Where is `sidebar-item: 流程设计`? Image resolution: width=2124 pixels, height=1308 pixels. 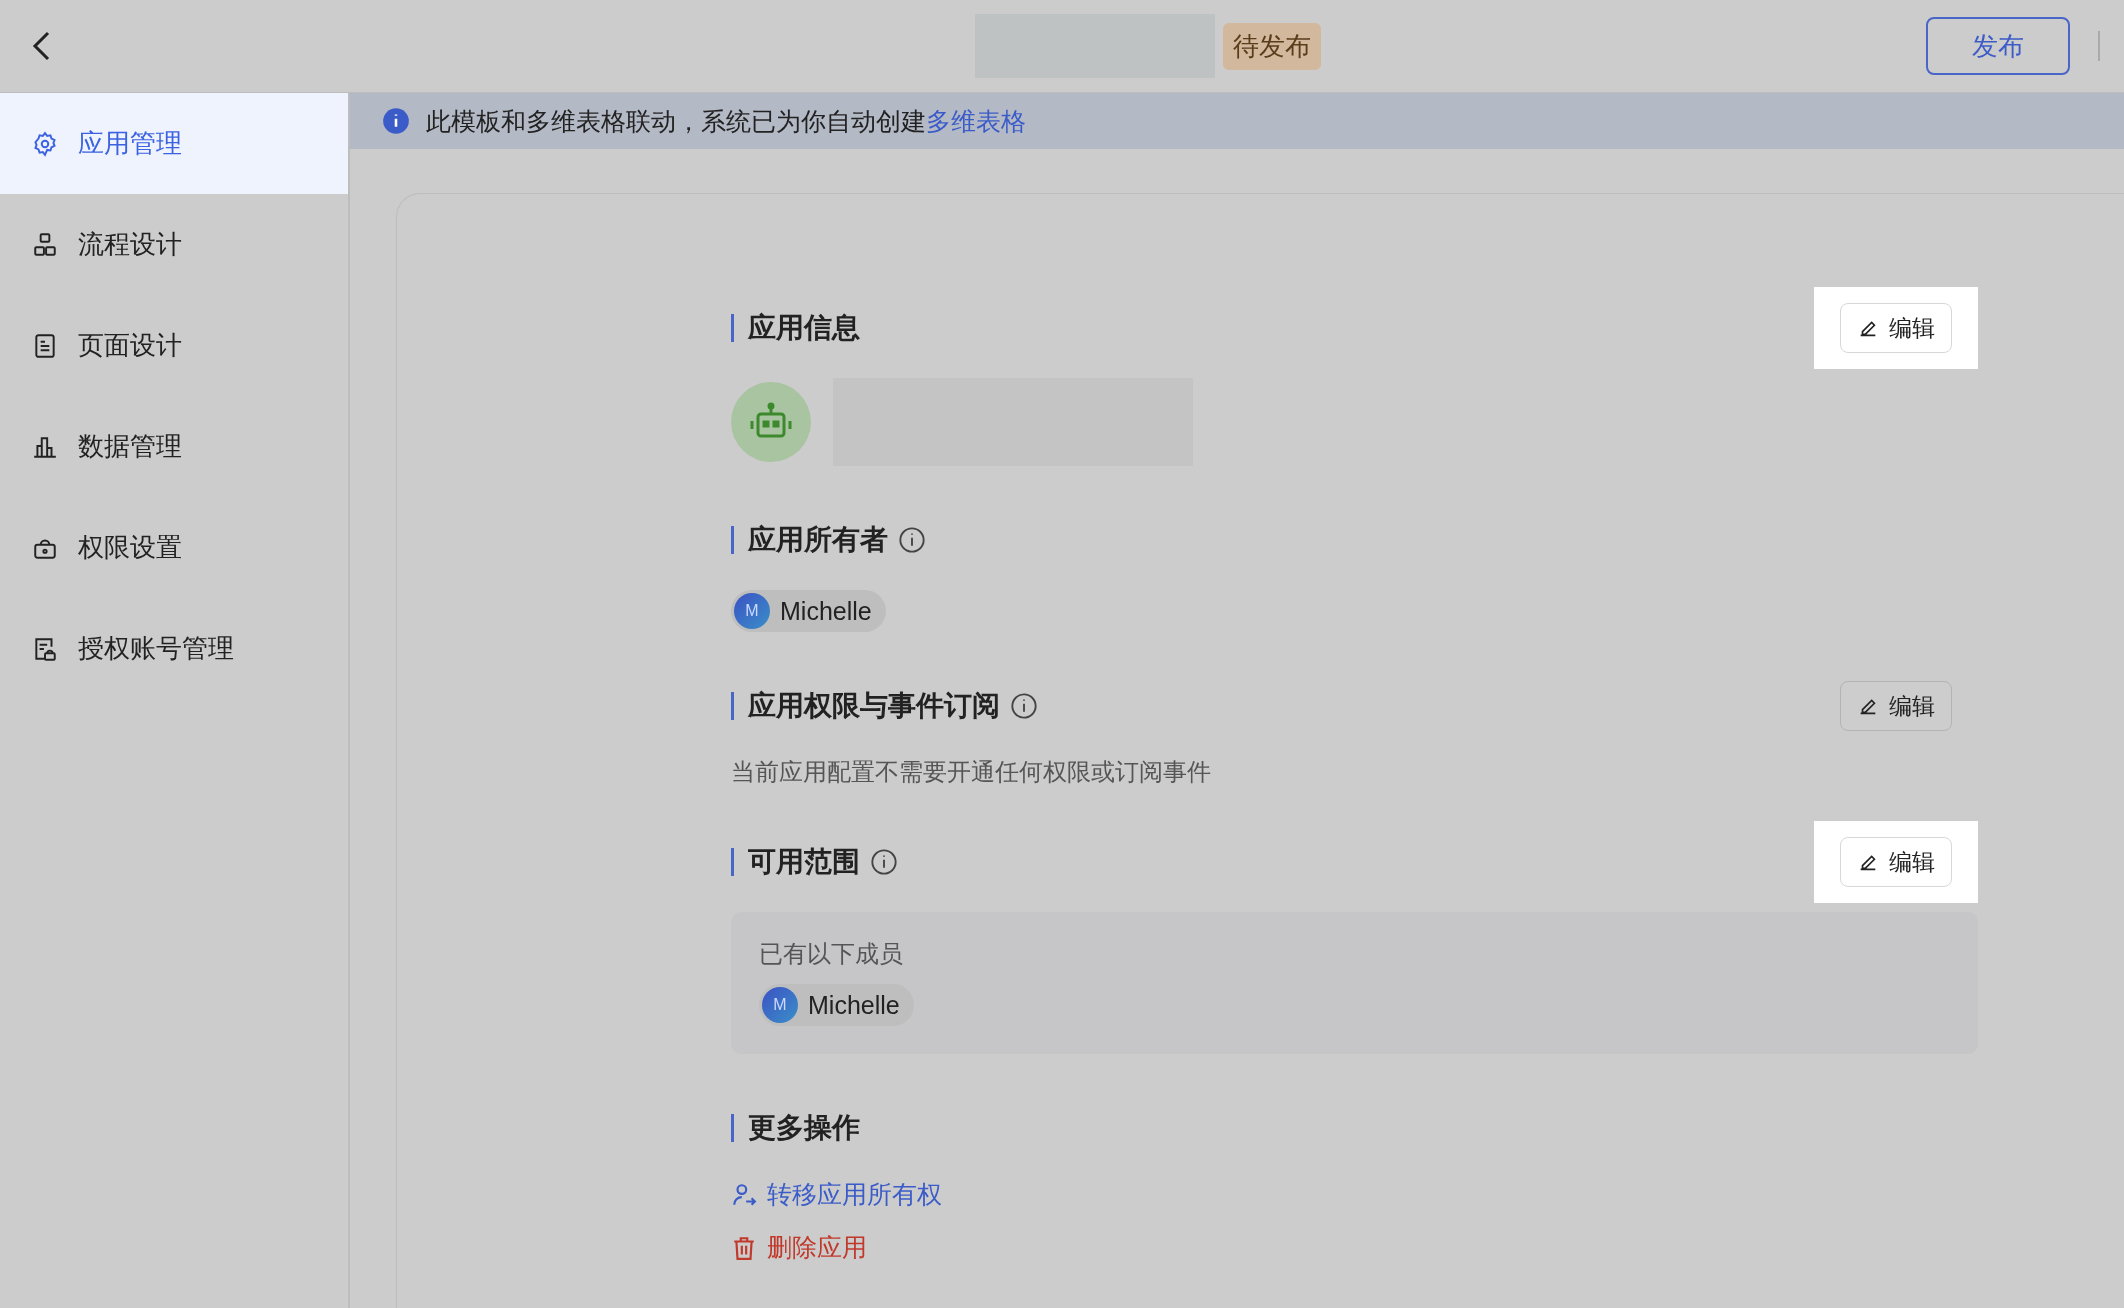
sidebar-item: 流程设计 is located at coordinates (174, 244).